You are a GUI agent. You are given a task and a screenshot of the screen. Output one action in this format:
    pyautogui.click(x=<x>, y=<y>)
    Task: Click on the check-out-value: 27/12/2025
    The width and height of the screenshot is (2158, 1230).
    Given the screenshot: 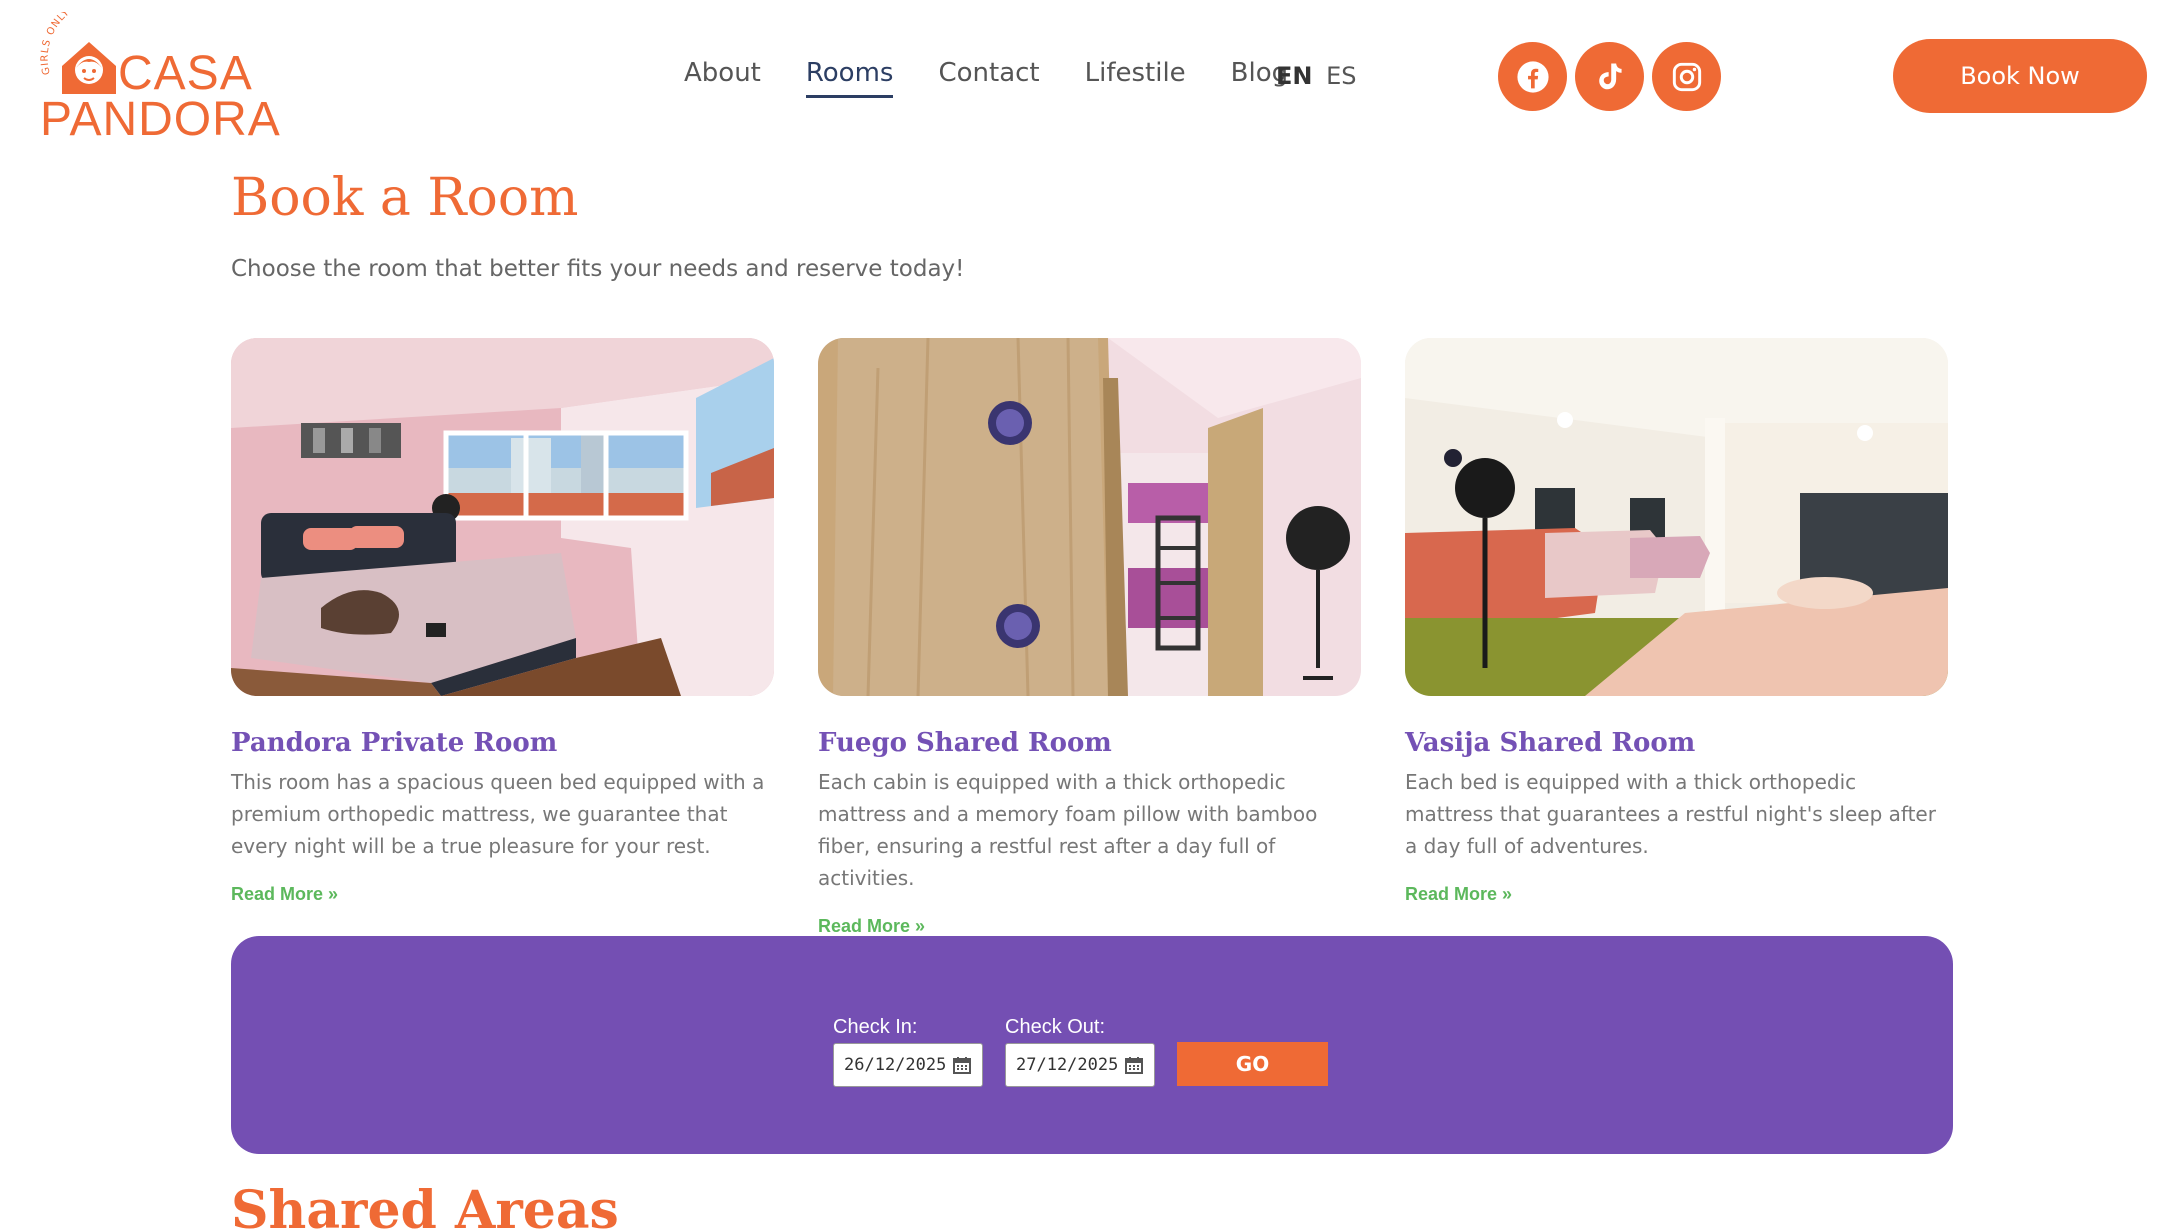 What is the action you would take?
    pyautogui.click(x=1067, y=1065)
    